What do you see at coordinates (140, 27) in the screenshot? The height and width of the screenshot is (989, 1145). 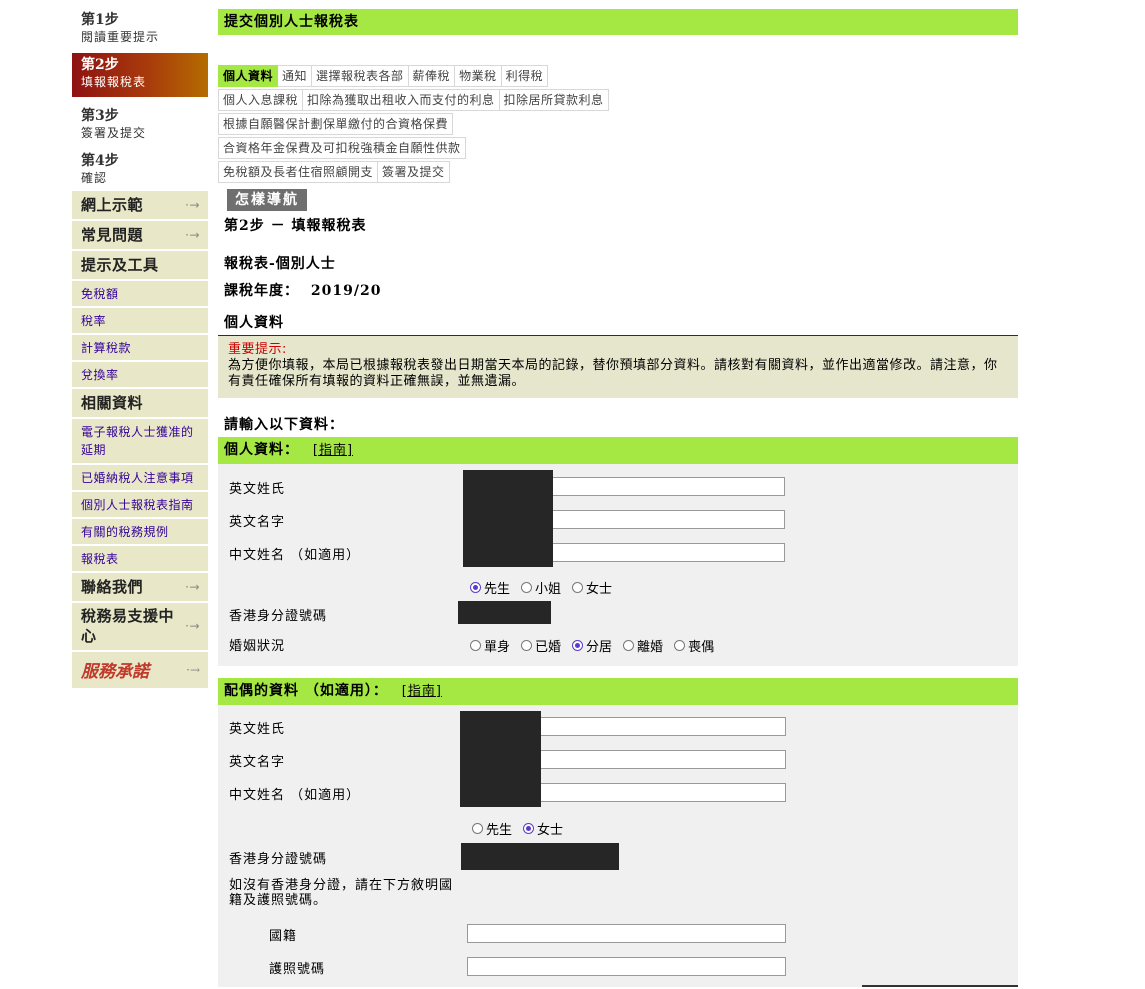 I see `step-1: 第1步 閱讀重要提示` at bounding box center [140, 27].